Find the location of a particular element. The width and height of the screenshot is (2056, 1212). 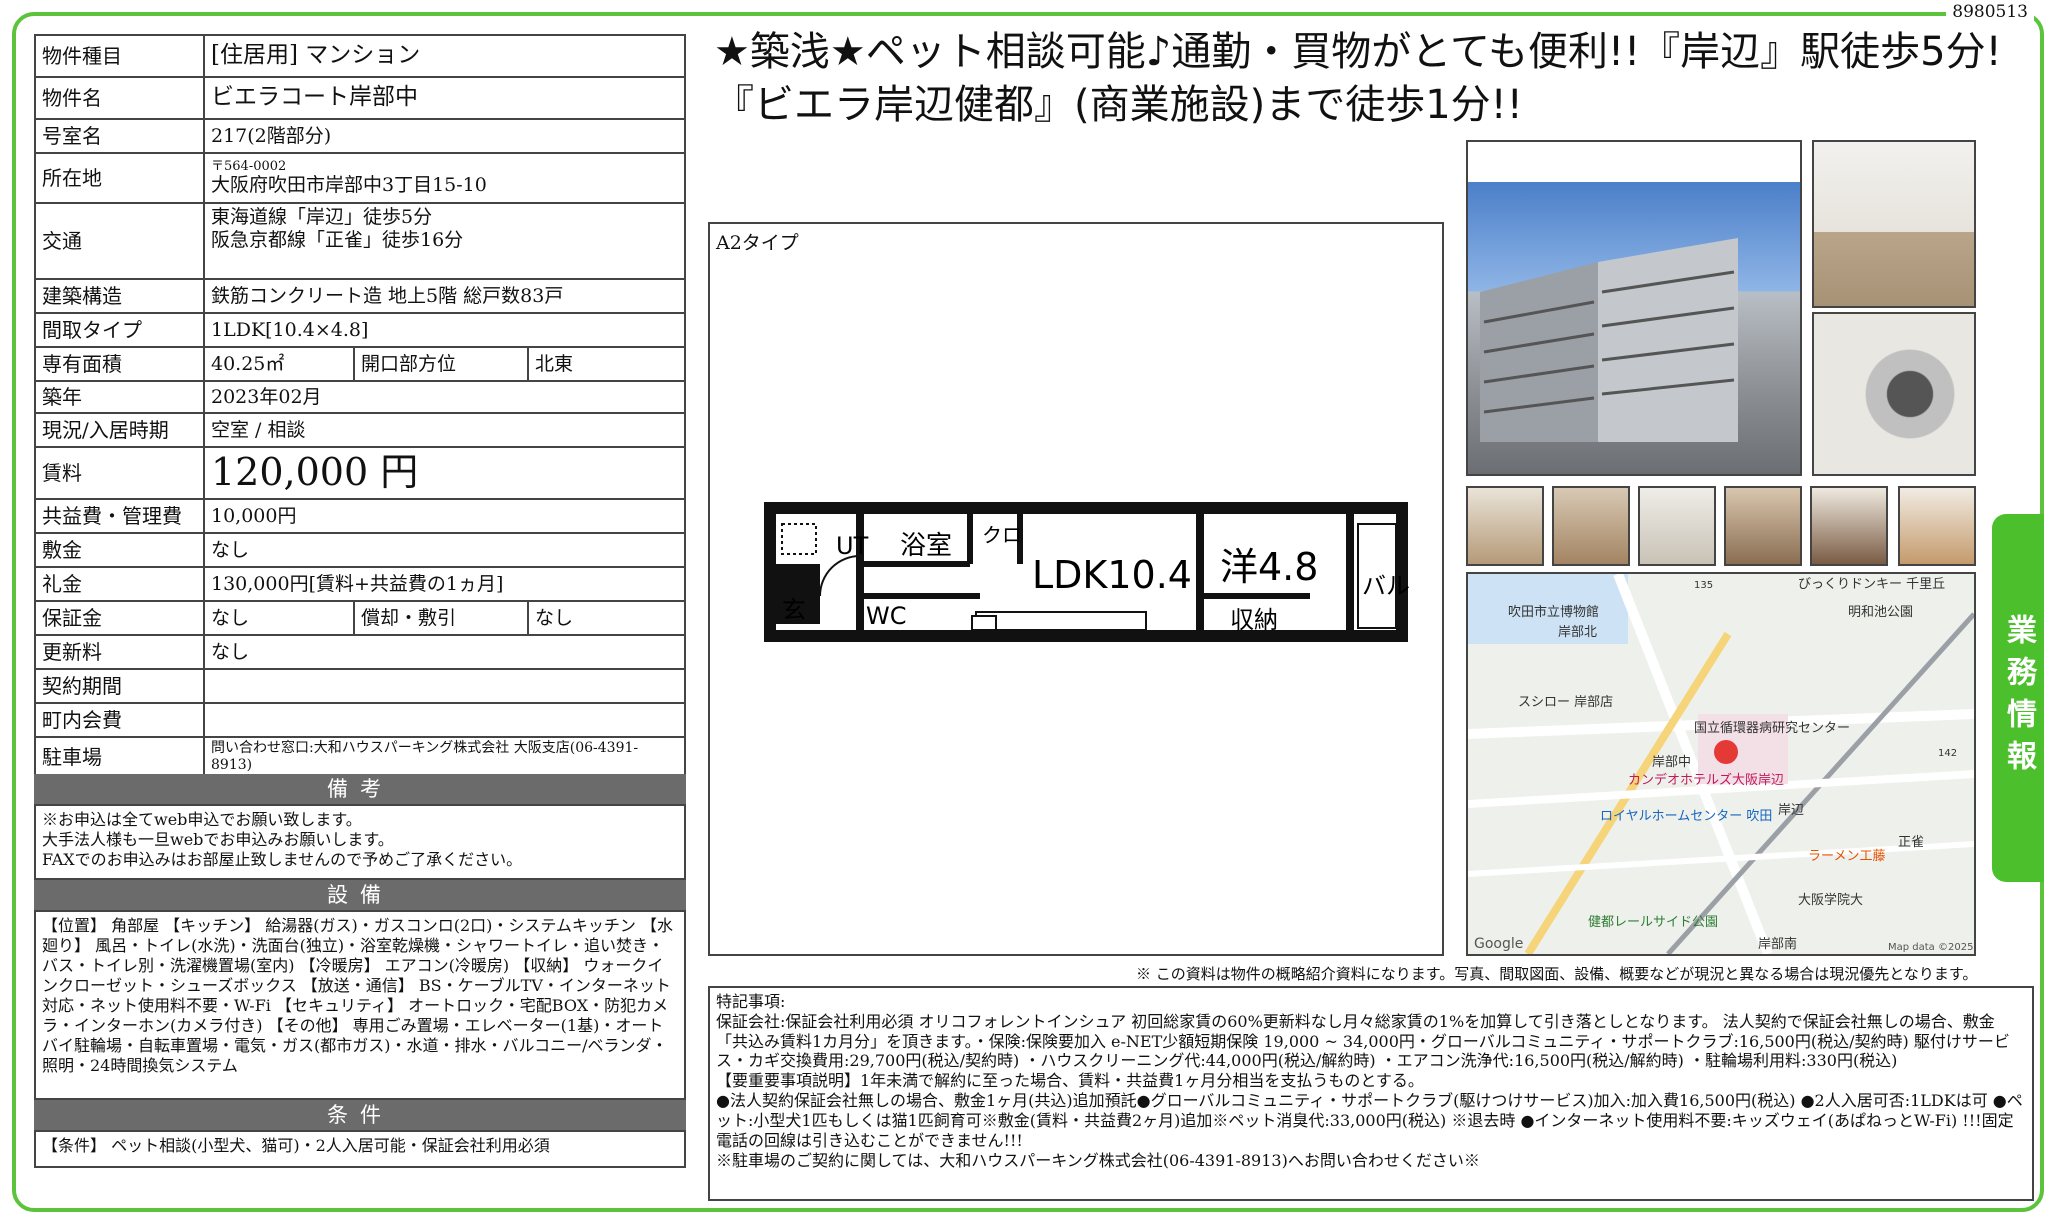

building-illustration is located at coordinates (1609, 340).